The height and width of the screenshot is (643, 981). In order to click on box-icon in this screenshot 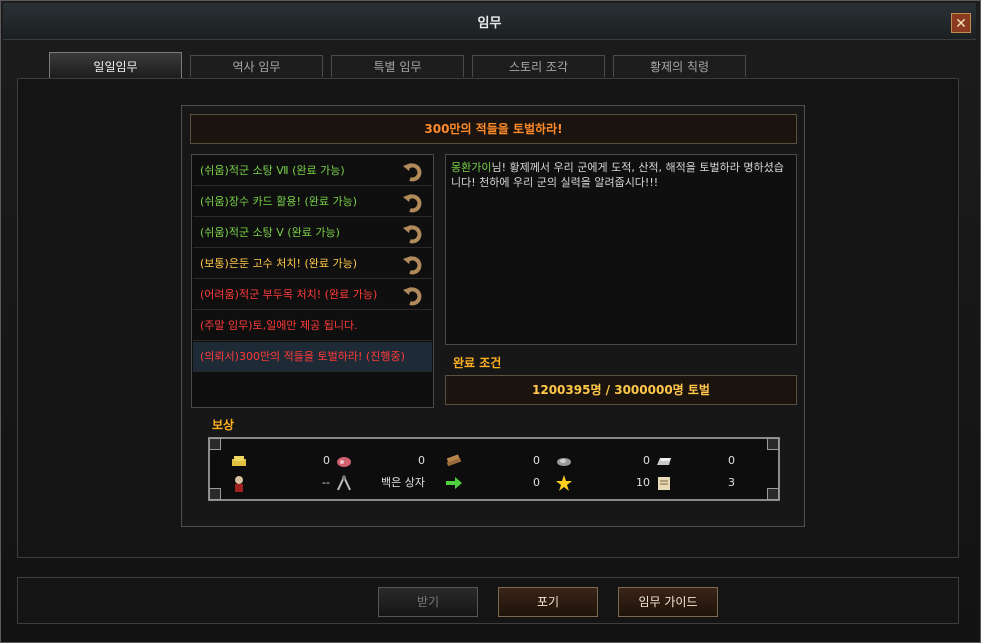, I will do `click(344, 482)`.